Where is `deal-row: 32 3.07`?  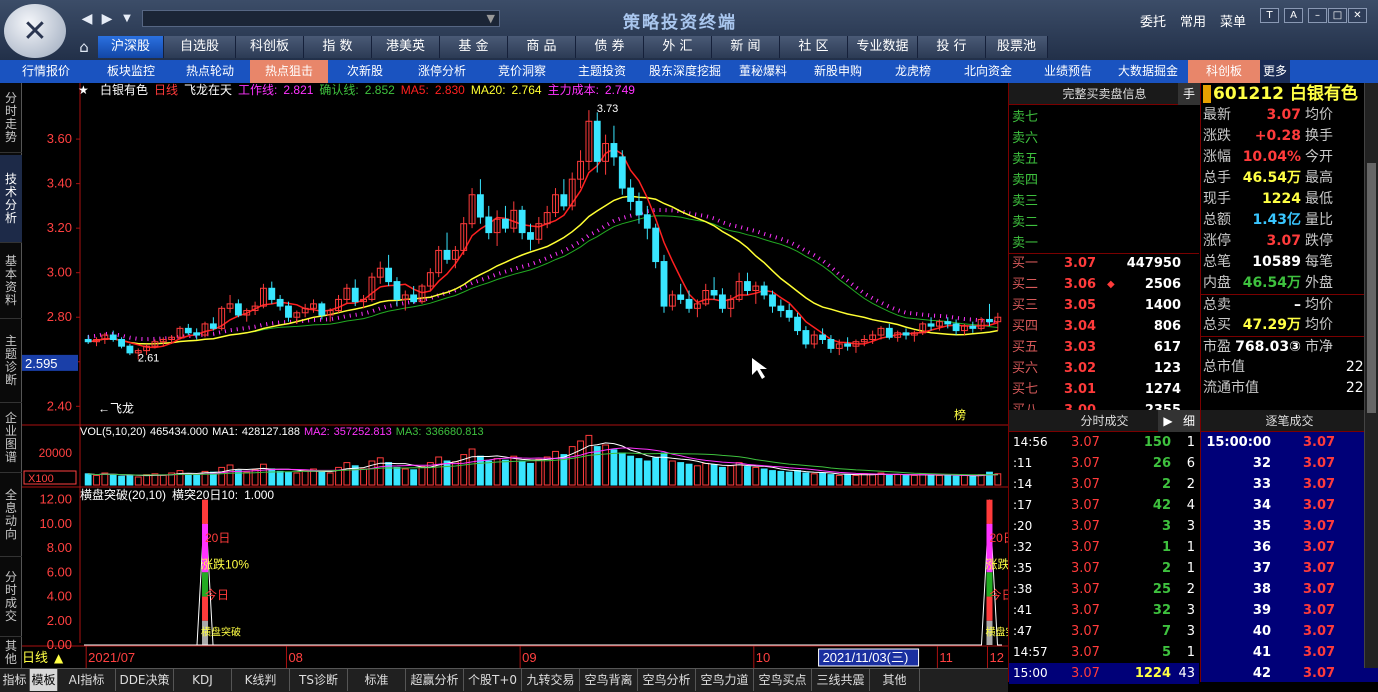 deal-row: 32 3.07 is located at coordinates (1289, 463).